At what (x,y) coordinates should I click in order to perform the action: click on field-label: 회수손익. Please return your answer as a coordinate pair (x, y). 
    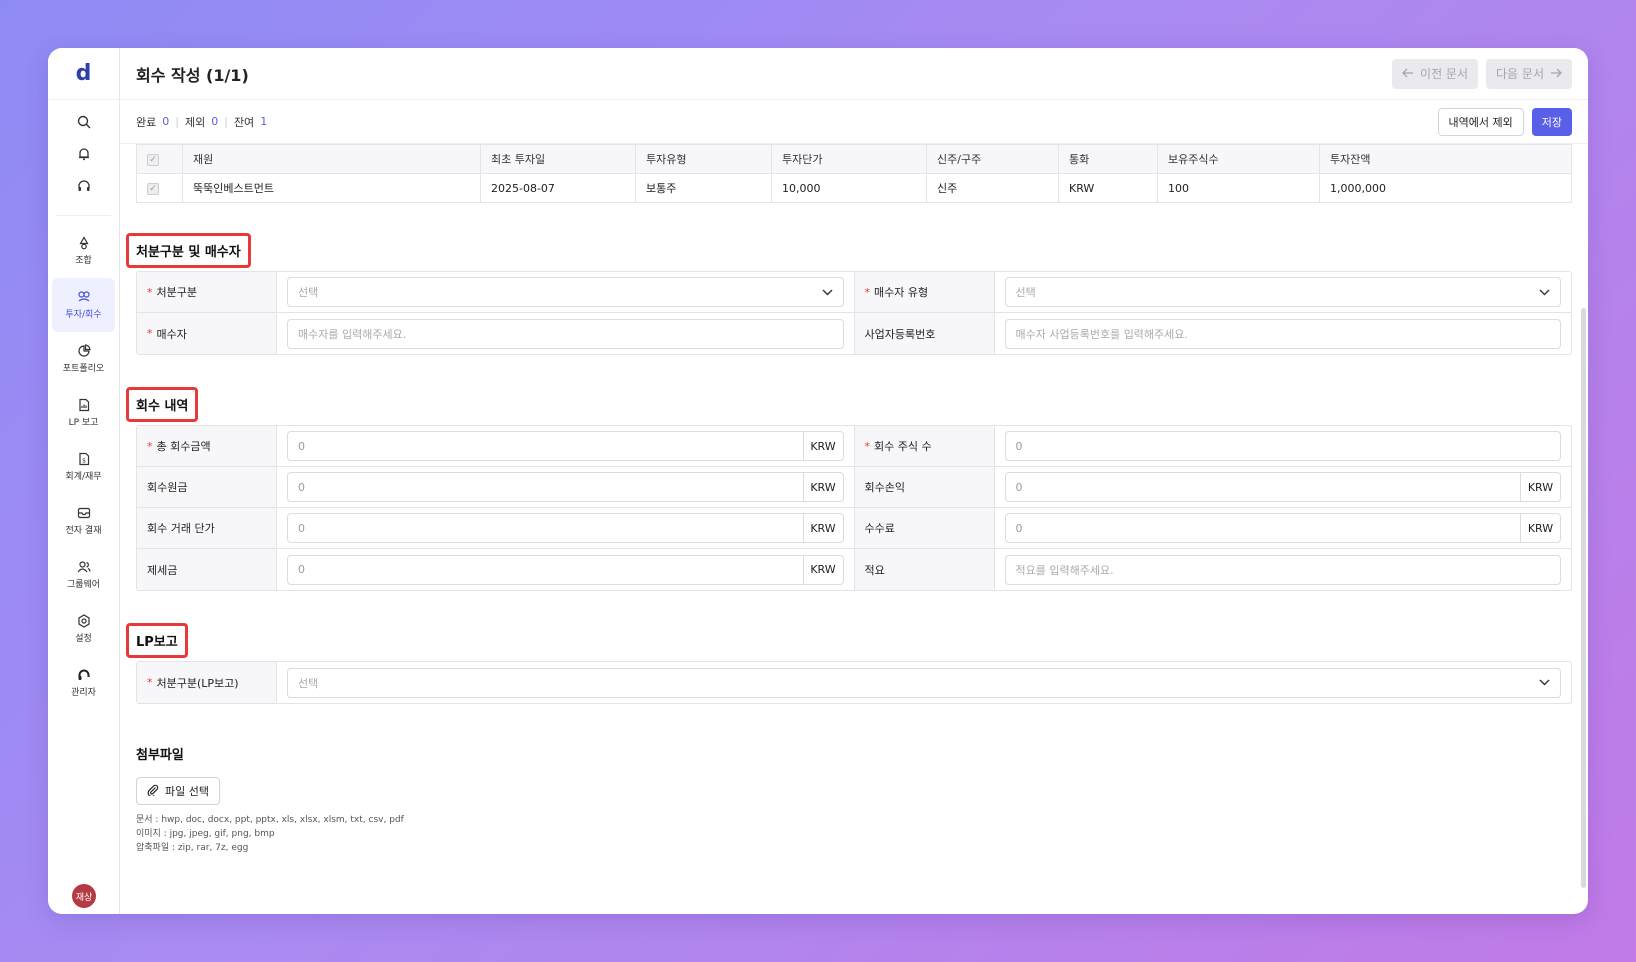
    Looking at the image, I should click on (924, 487).